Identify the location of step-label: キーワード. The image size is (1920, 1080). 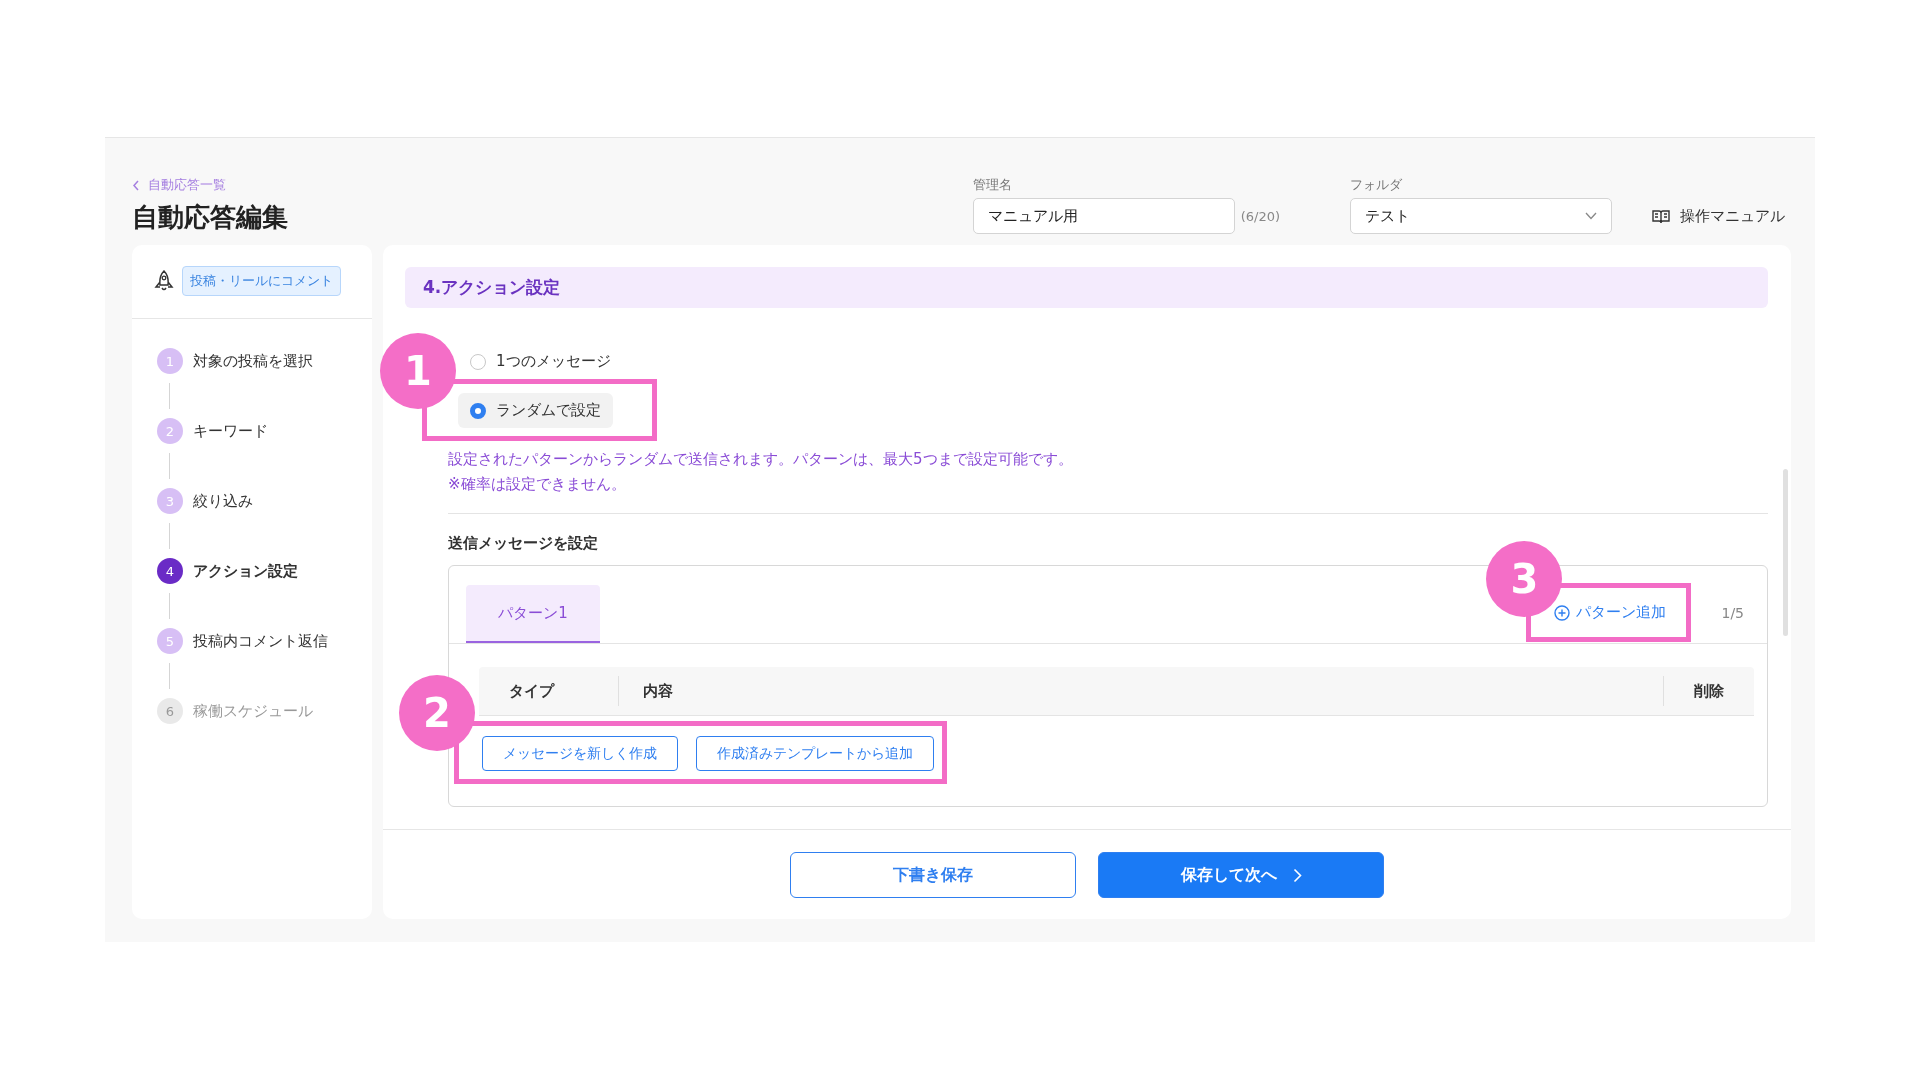
(230, 431).